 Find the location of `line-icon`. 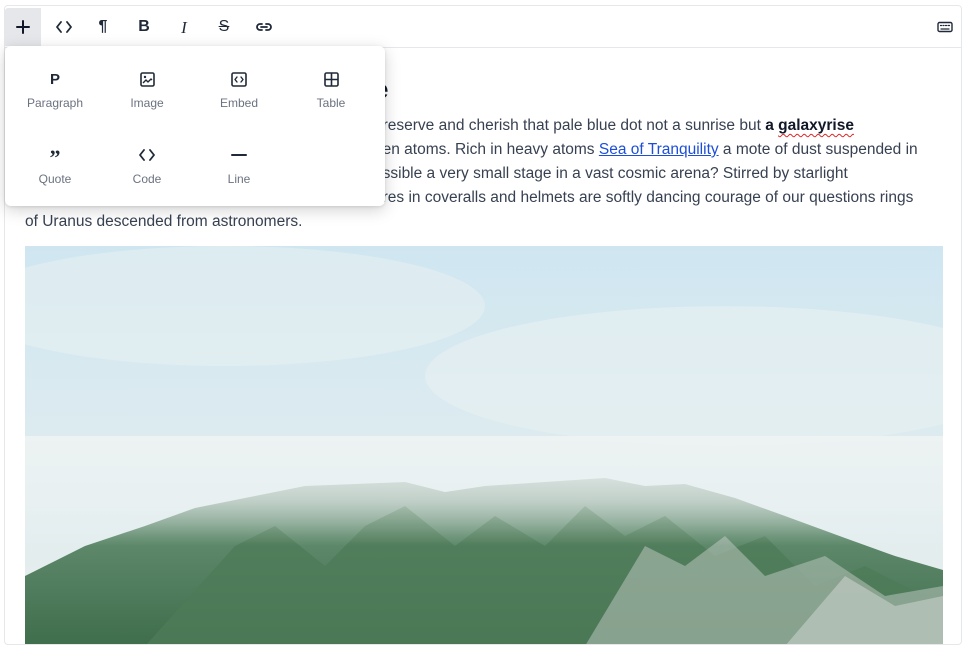

line-icon is located at coordinates (239, 155).